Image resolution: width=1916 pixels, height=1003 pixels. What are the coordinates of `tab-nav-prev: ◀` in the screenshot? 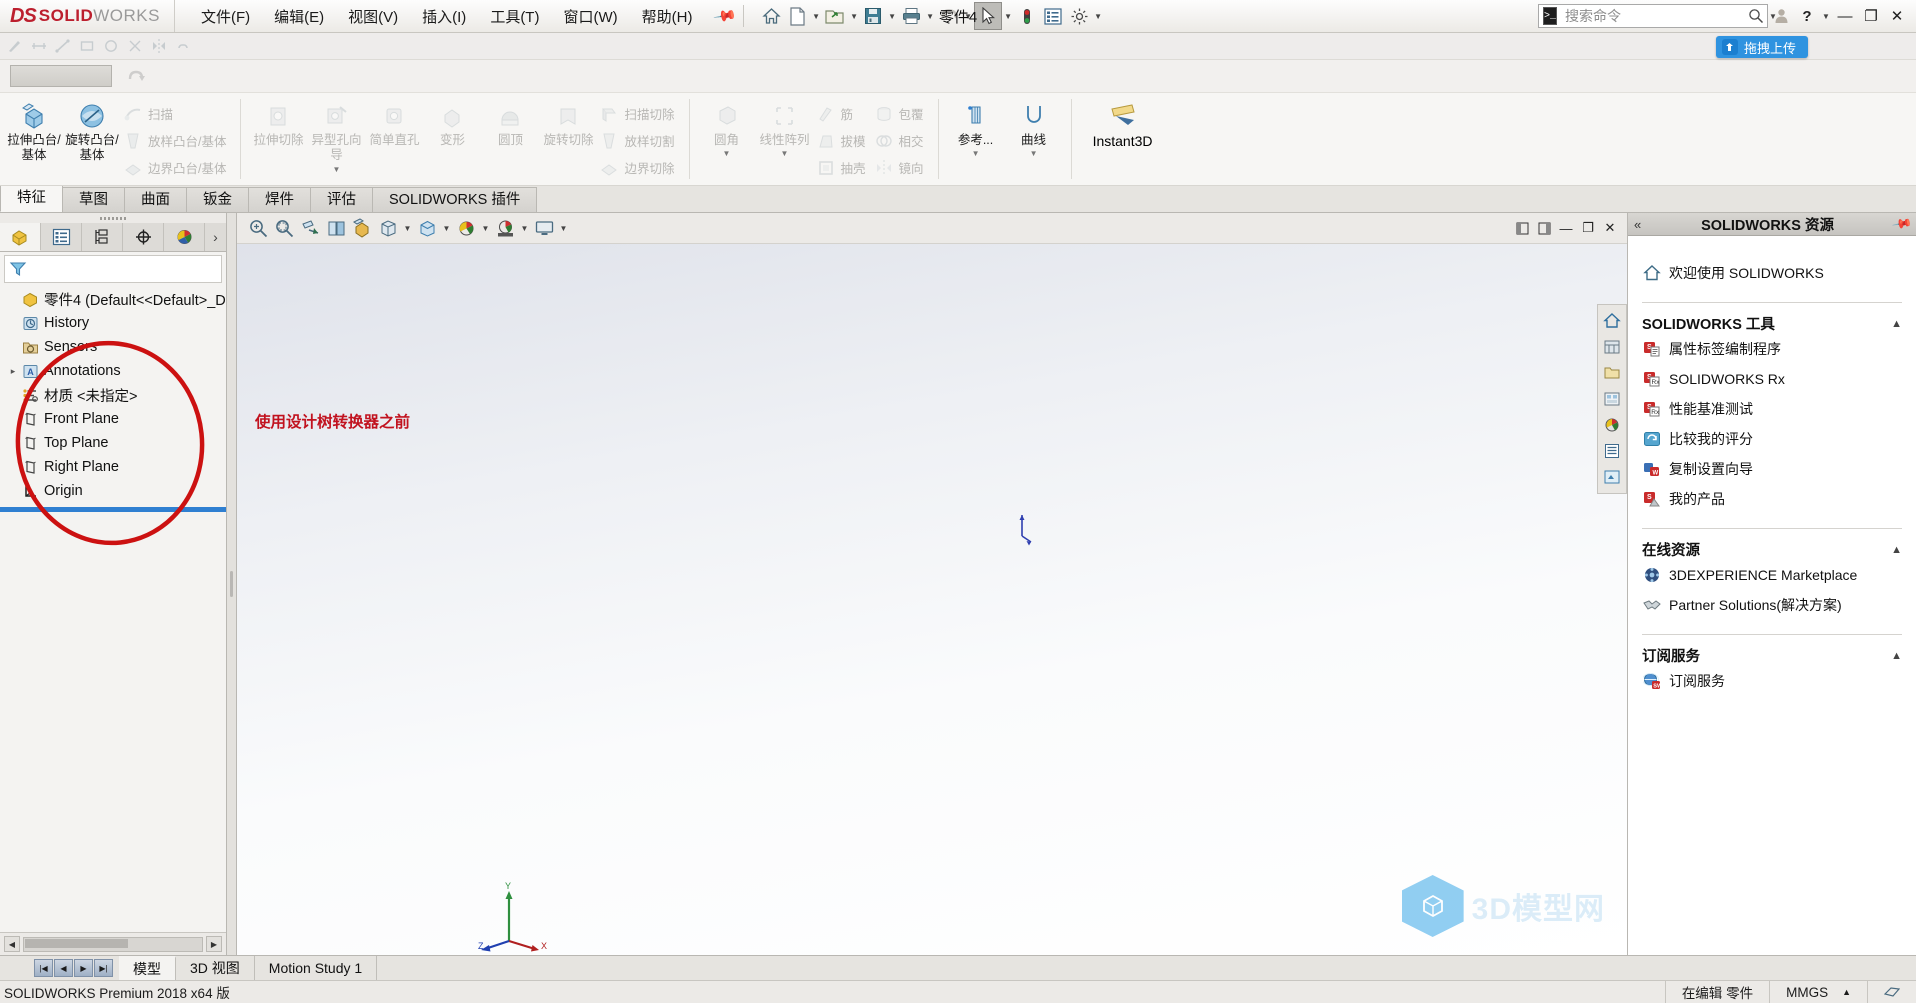 It's located at (63, 968).